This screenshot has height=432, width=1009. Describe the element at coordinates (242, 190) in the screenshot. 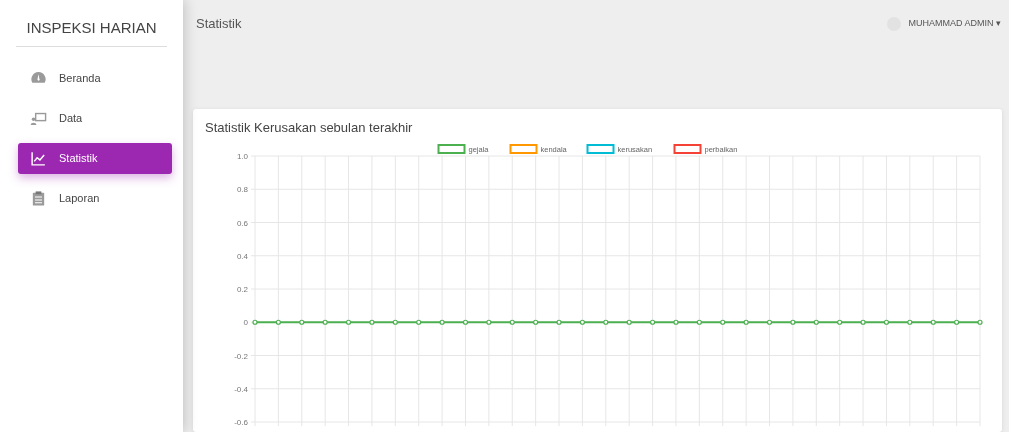

I see `y-tick-label: 0.8` at that location.